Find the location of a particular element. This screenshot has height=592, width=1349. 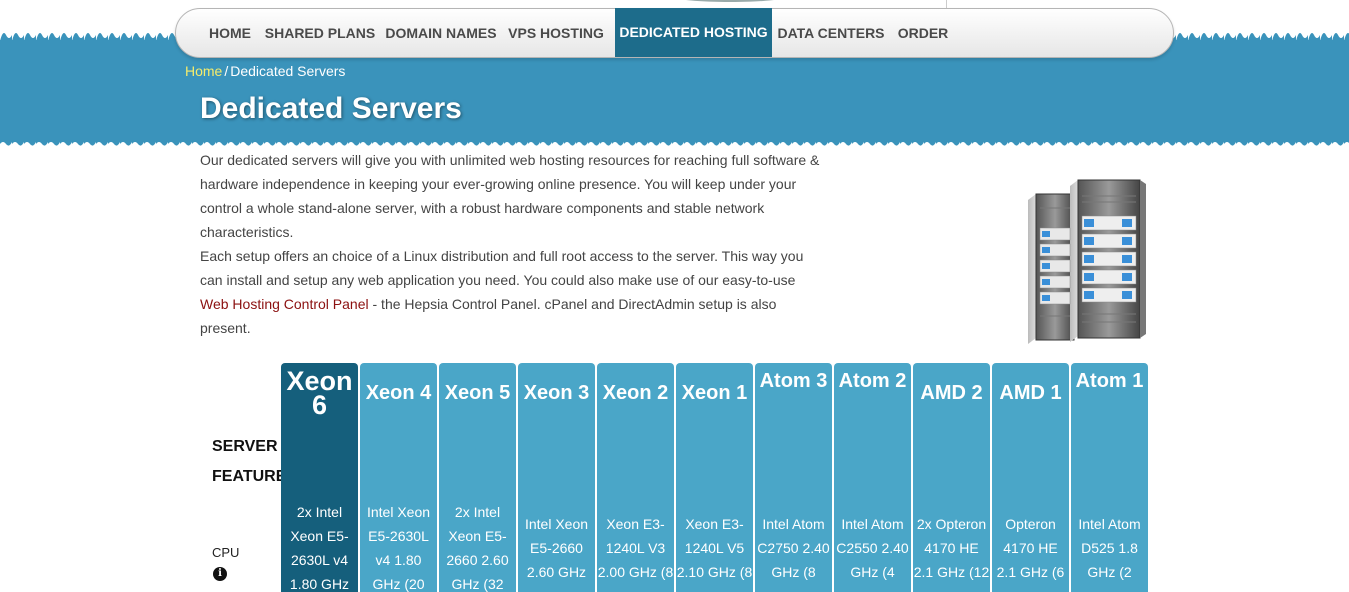

plan-name: Xeon 5 is located at coordinates (477, 393).